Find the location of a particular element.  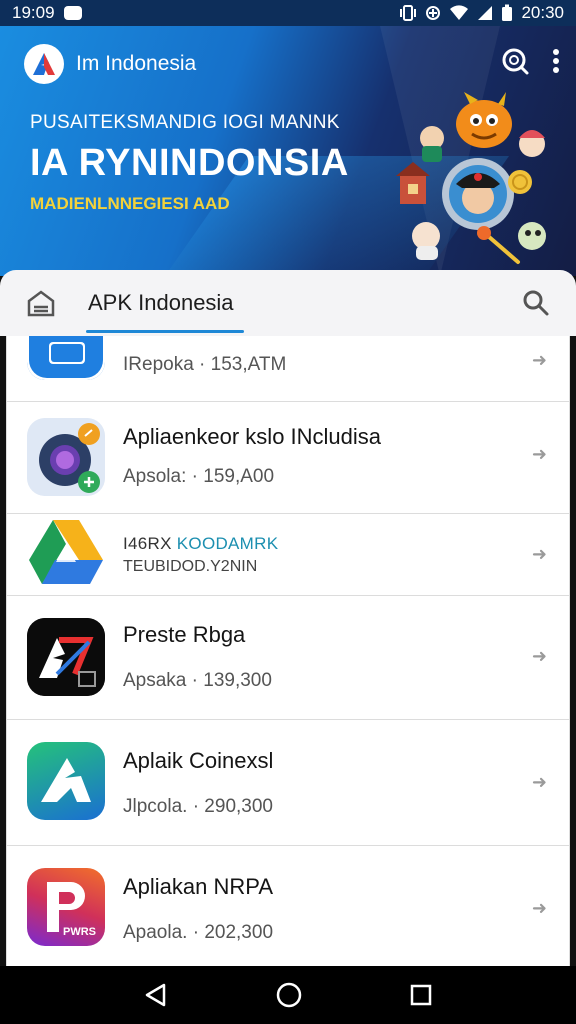

vibrate-icon is located at coordinates (408, 13).